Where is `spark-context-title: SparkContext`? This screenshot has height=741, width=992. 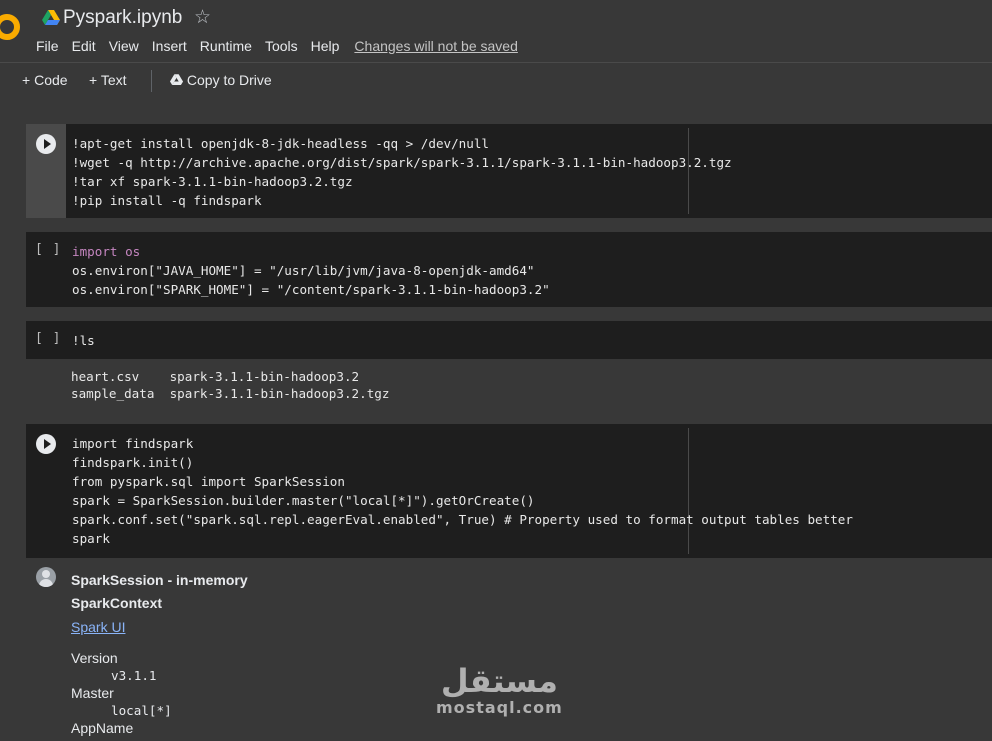
spark-context-title: SparkContext is located at coordinates (117, 603).